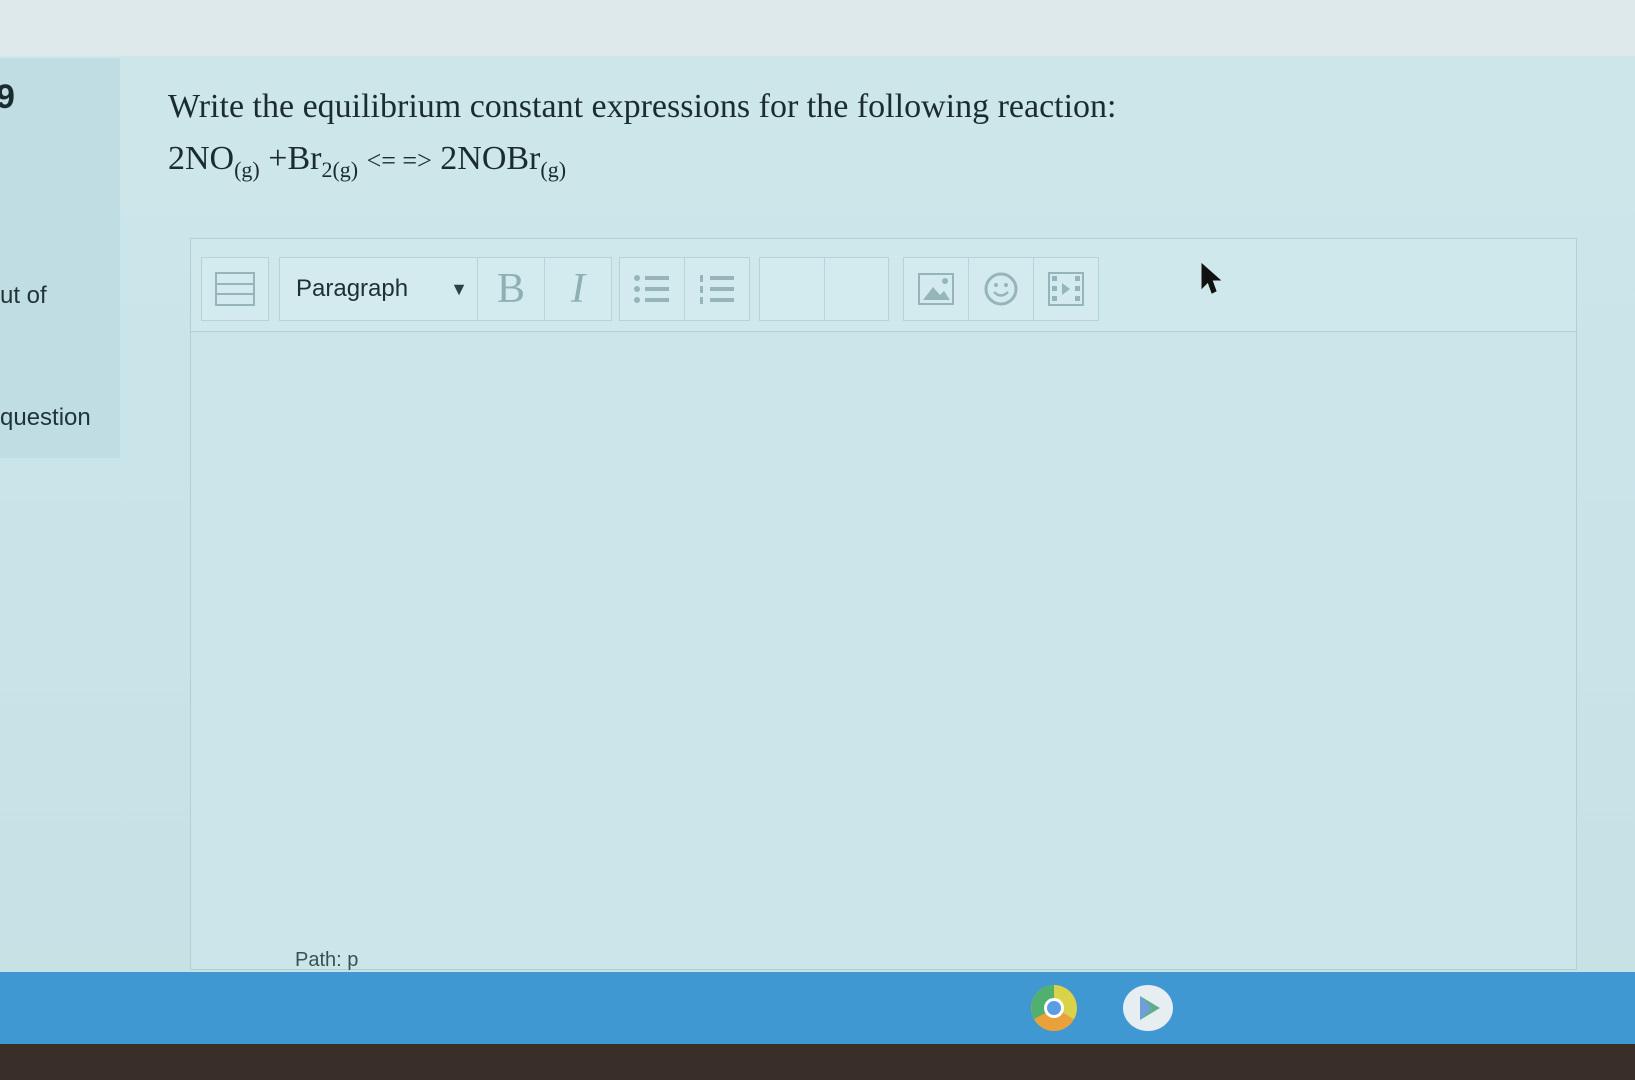 The image size is (1635, 1080). What do you see at coordinates (642, 161) in the screenshot?
I see `reaction-equation: 2NO(g) +Br2(g) <= => 2NOBr(g)` at bounding box center [642, 161].